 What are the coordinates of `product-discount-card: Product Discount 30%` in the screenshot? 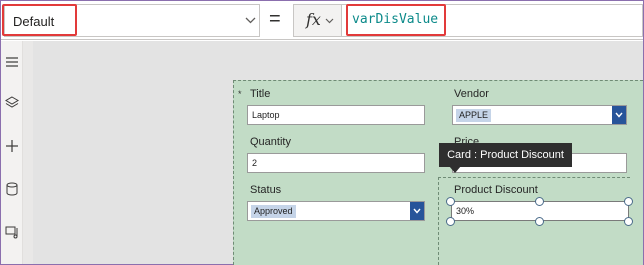 It's located at (535, 221).